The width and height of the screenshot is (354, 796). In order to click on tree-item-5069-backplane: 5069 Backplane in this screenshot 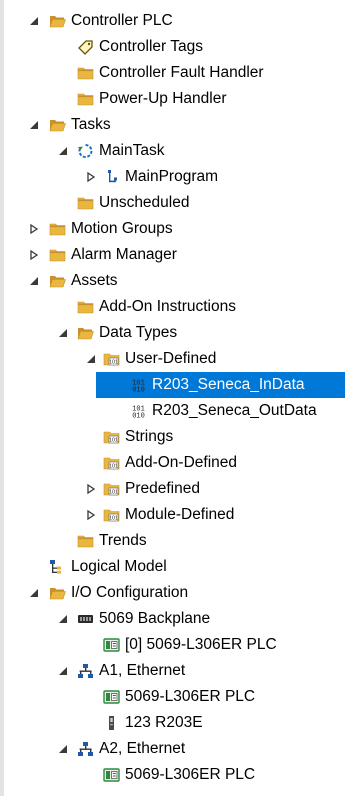, I will do `click(177, 619)`.